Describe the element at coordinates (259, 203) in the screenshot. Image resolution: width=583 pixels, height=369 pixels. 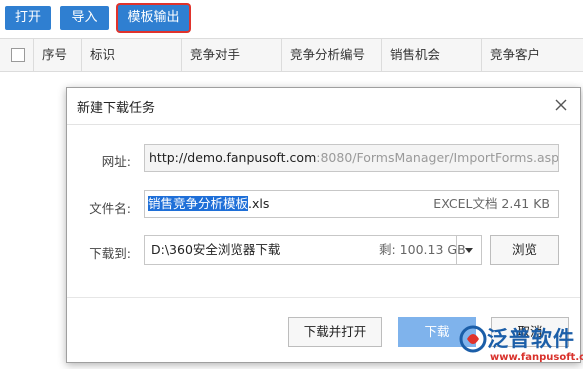
I see `filename-extension: .xls` at that location.